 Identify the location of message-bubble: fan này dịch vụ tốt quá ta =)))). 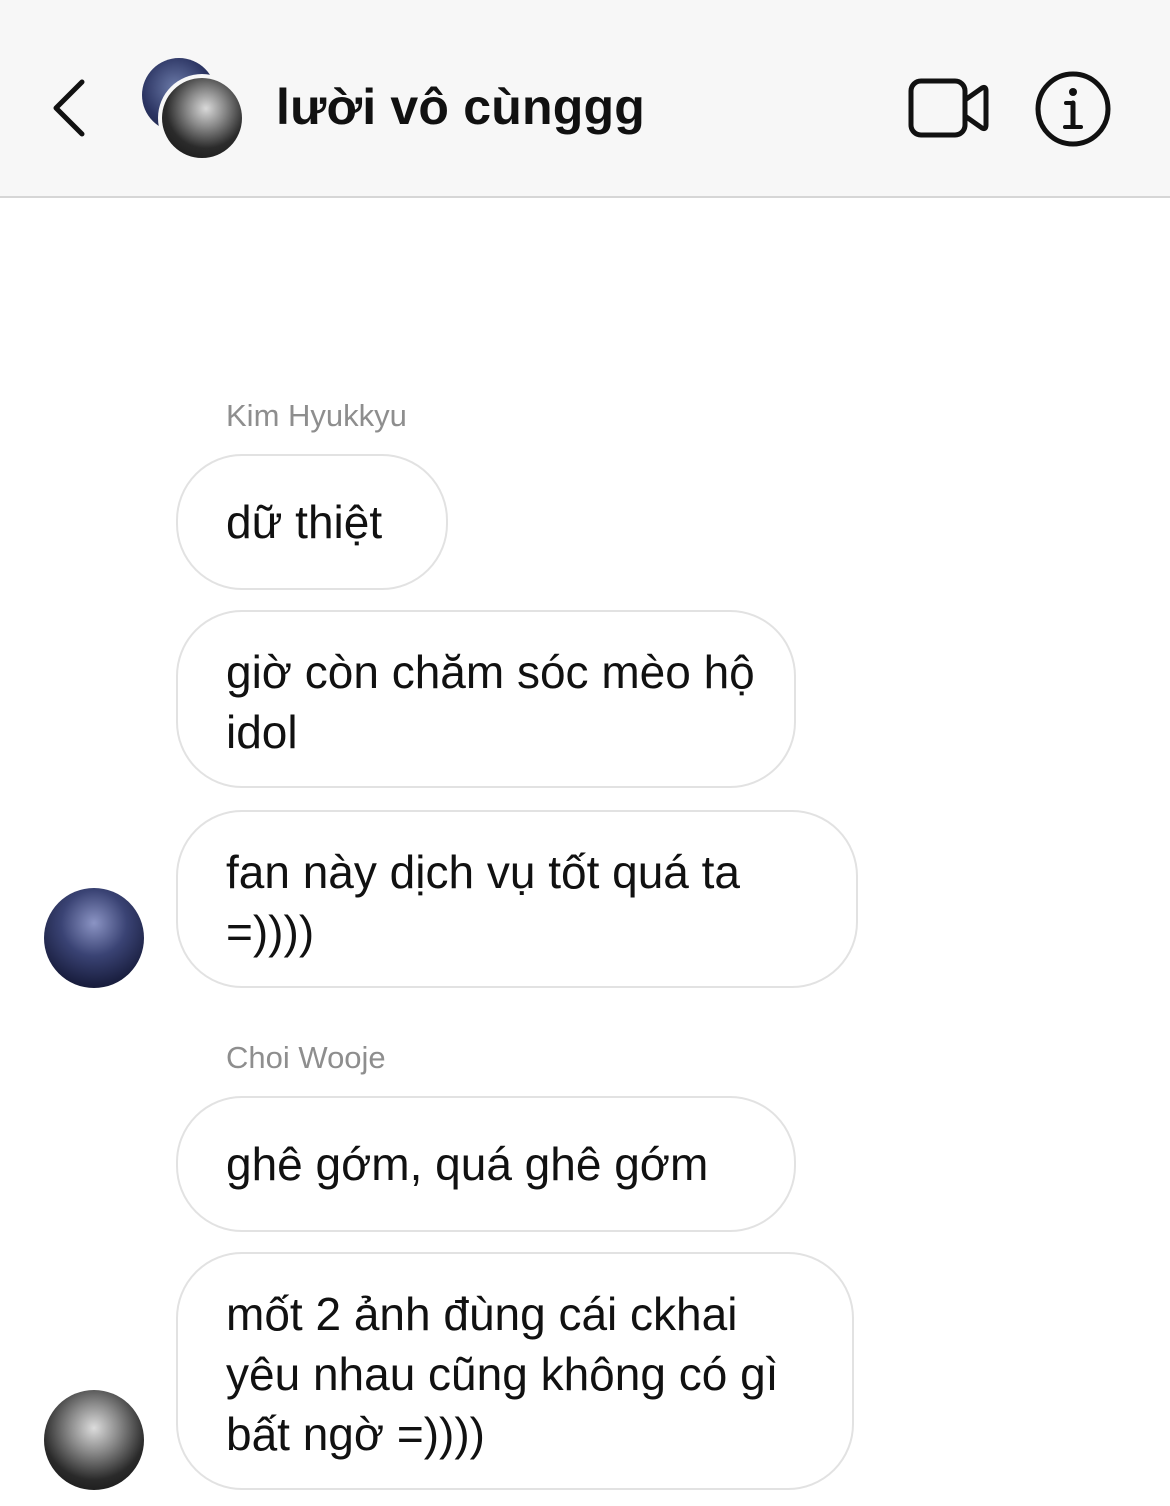
(517, 899).